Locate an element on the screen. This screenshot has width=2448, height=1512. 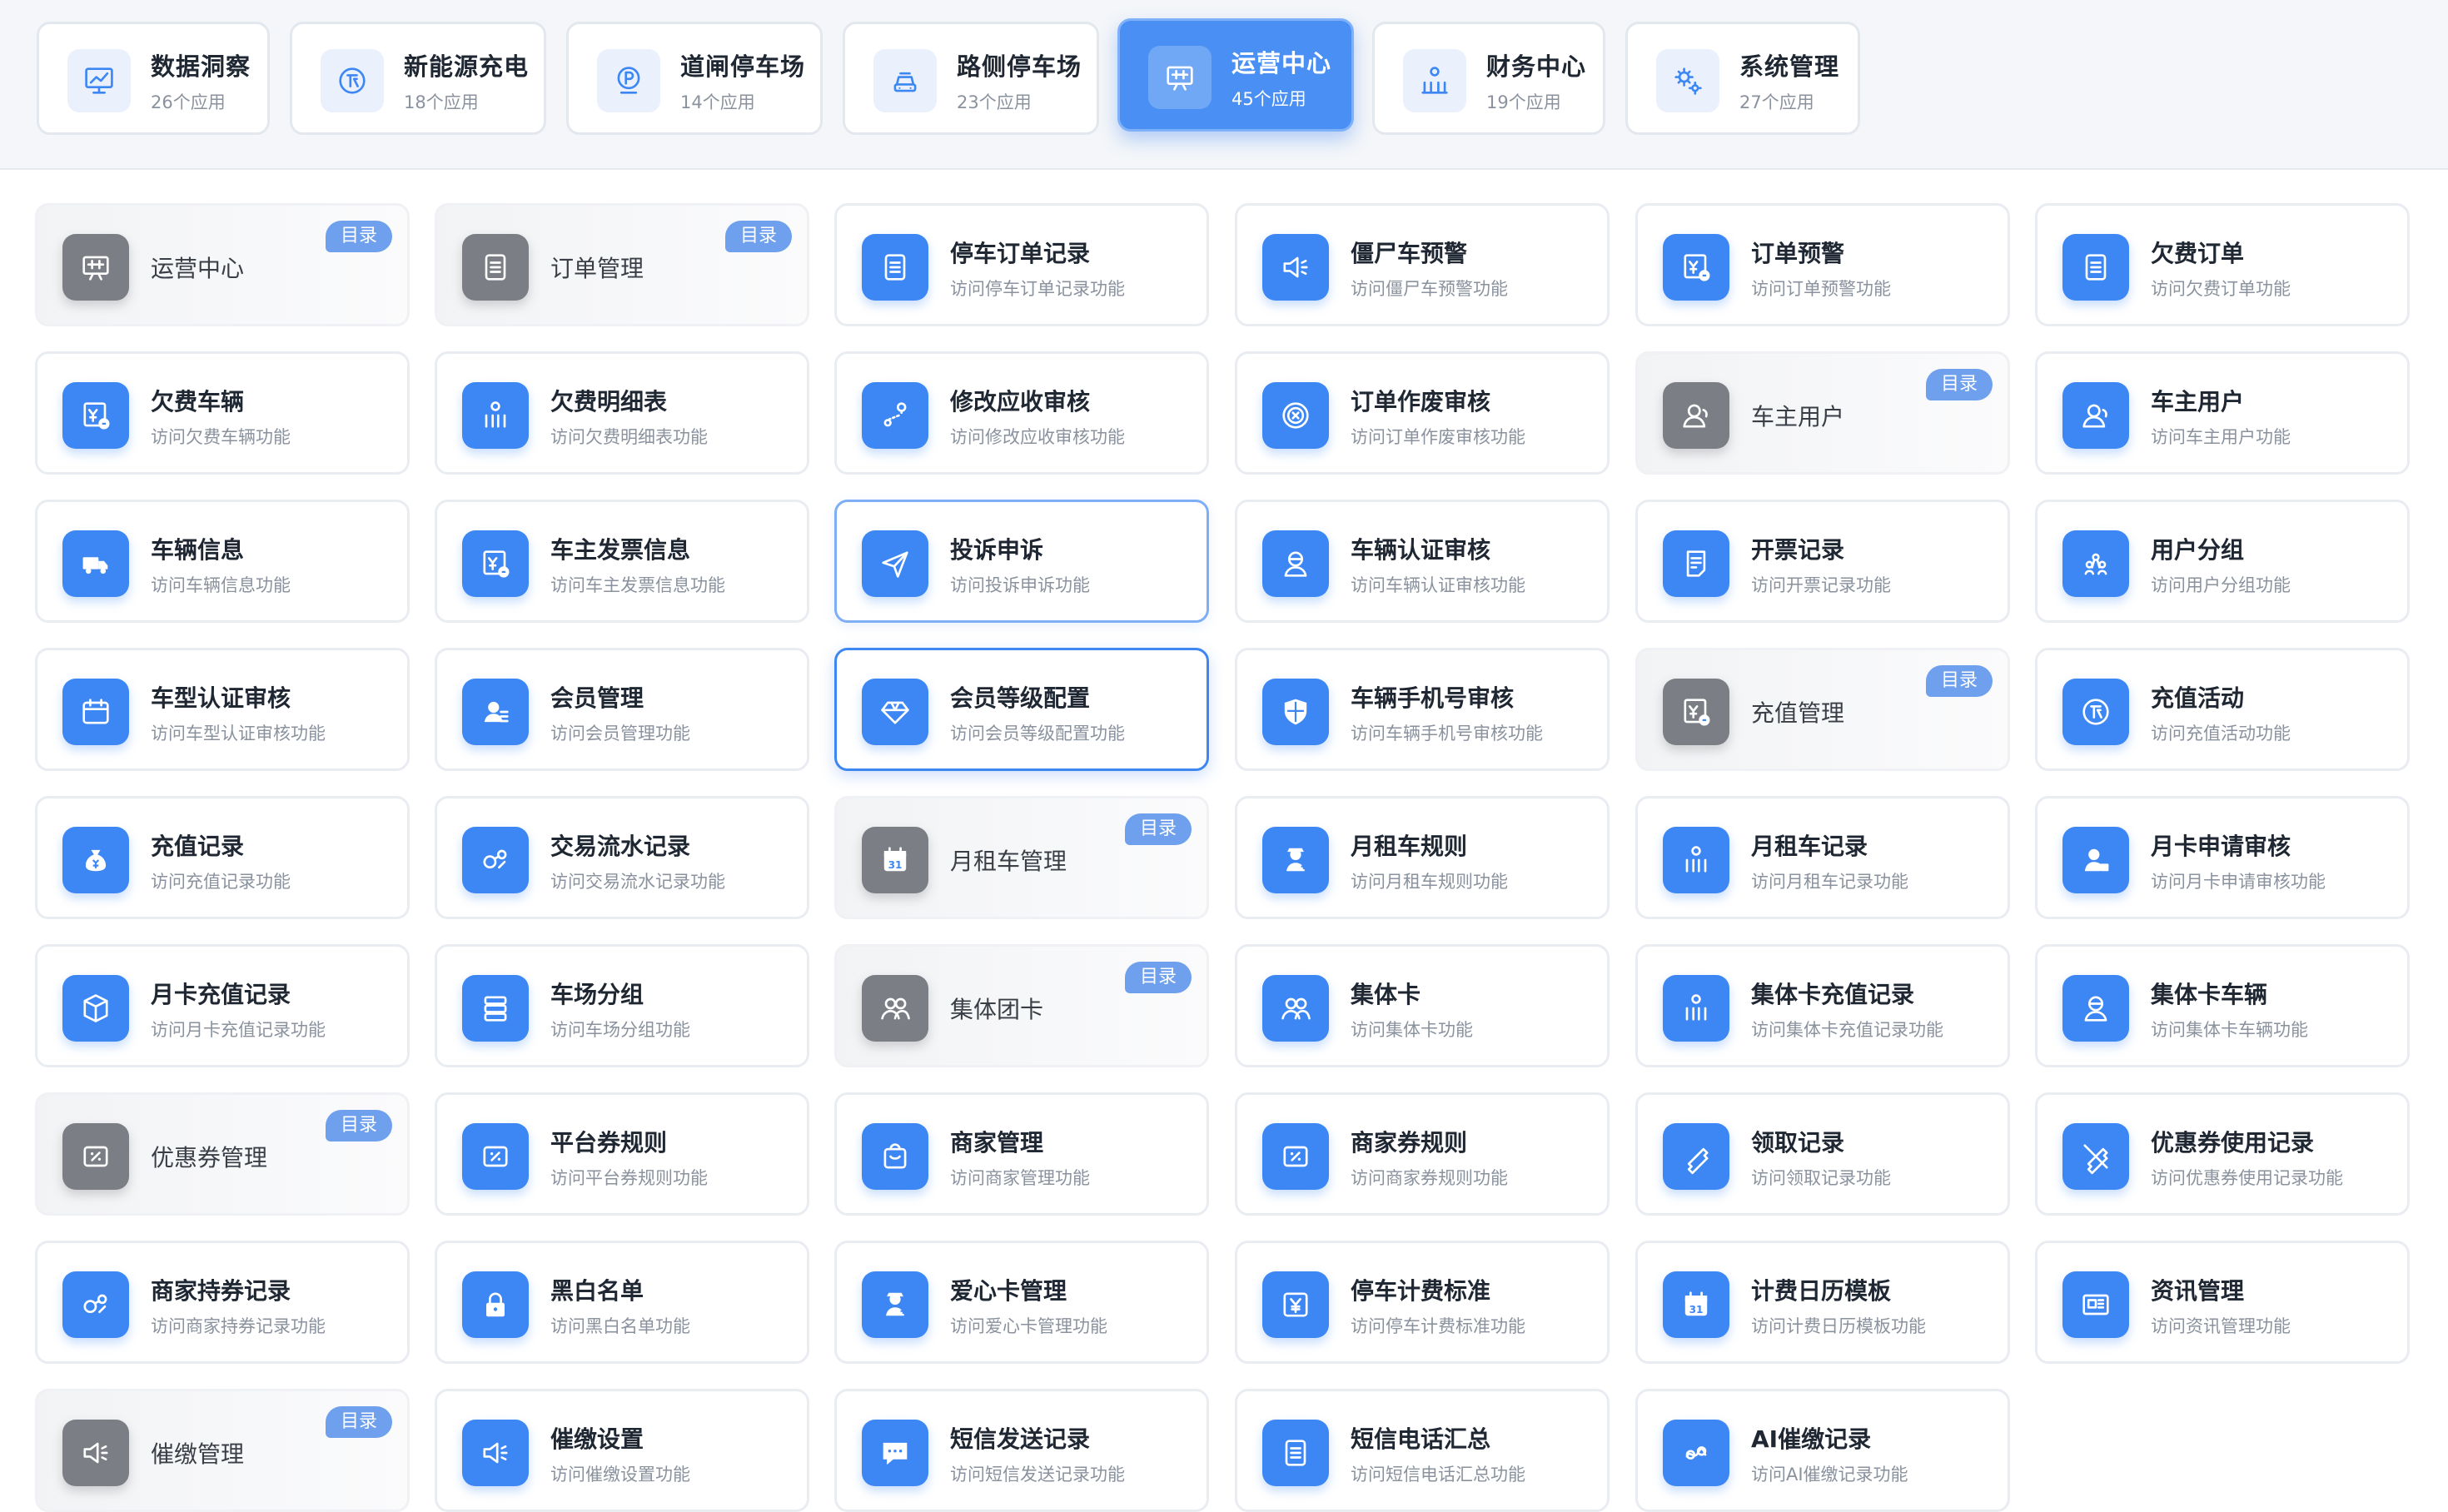
app-card: 交易流水记录访问交易流水记录功能 is located at coordinates (622, 857).